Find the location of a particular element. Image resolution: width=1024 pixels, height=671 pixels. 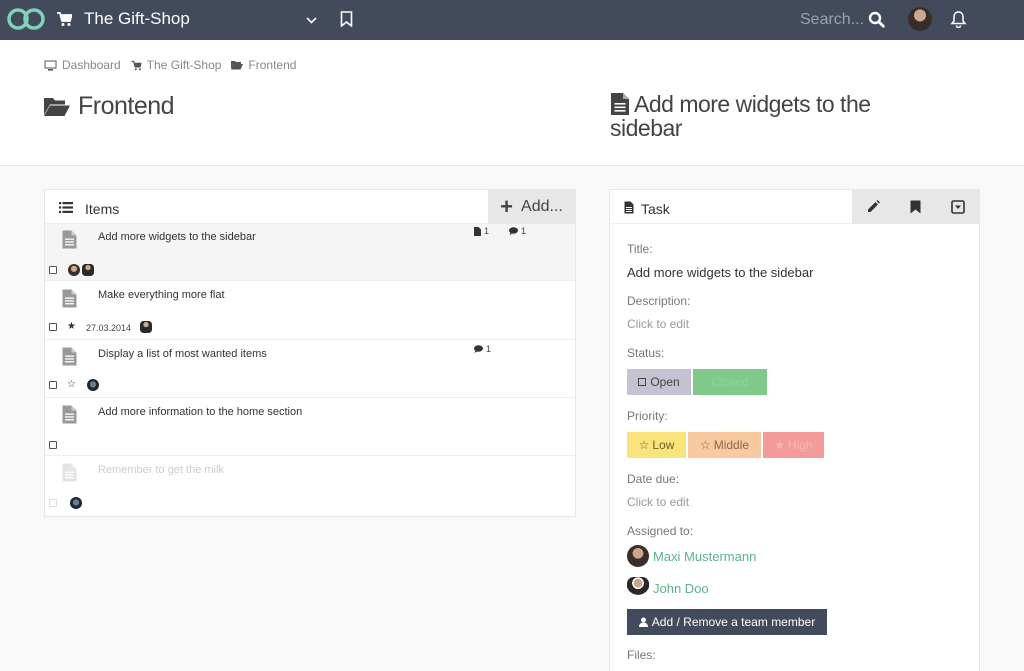

status-closed-label: Closed is located at coordinates (730, 382).